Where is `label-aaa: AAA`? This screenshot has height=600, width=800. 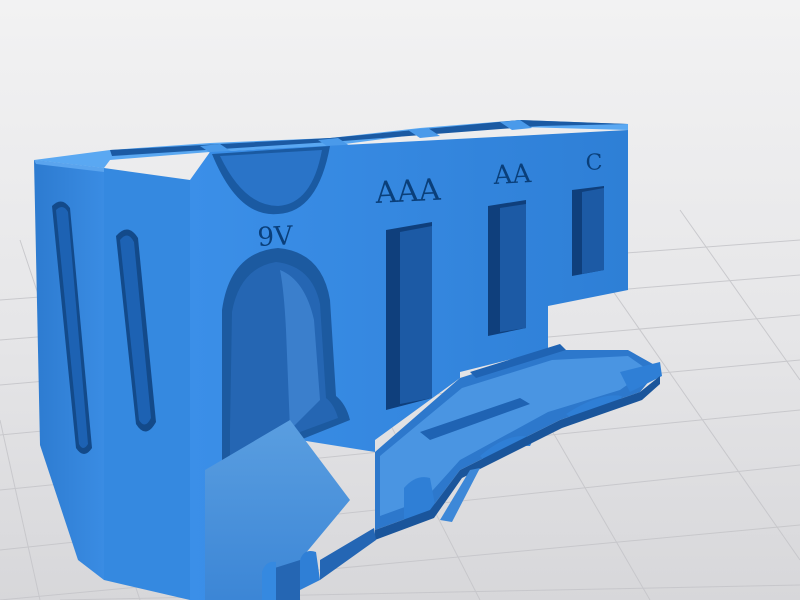
label-aaa: AAA is located at coordinates (408, 192).